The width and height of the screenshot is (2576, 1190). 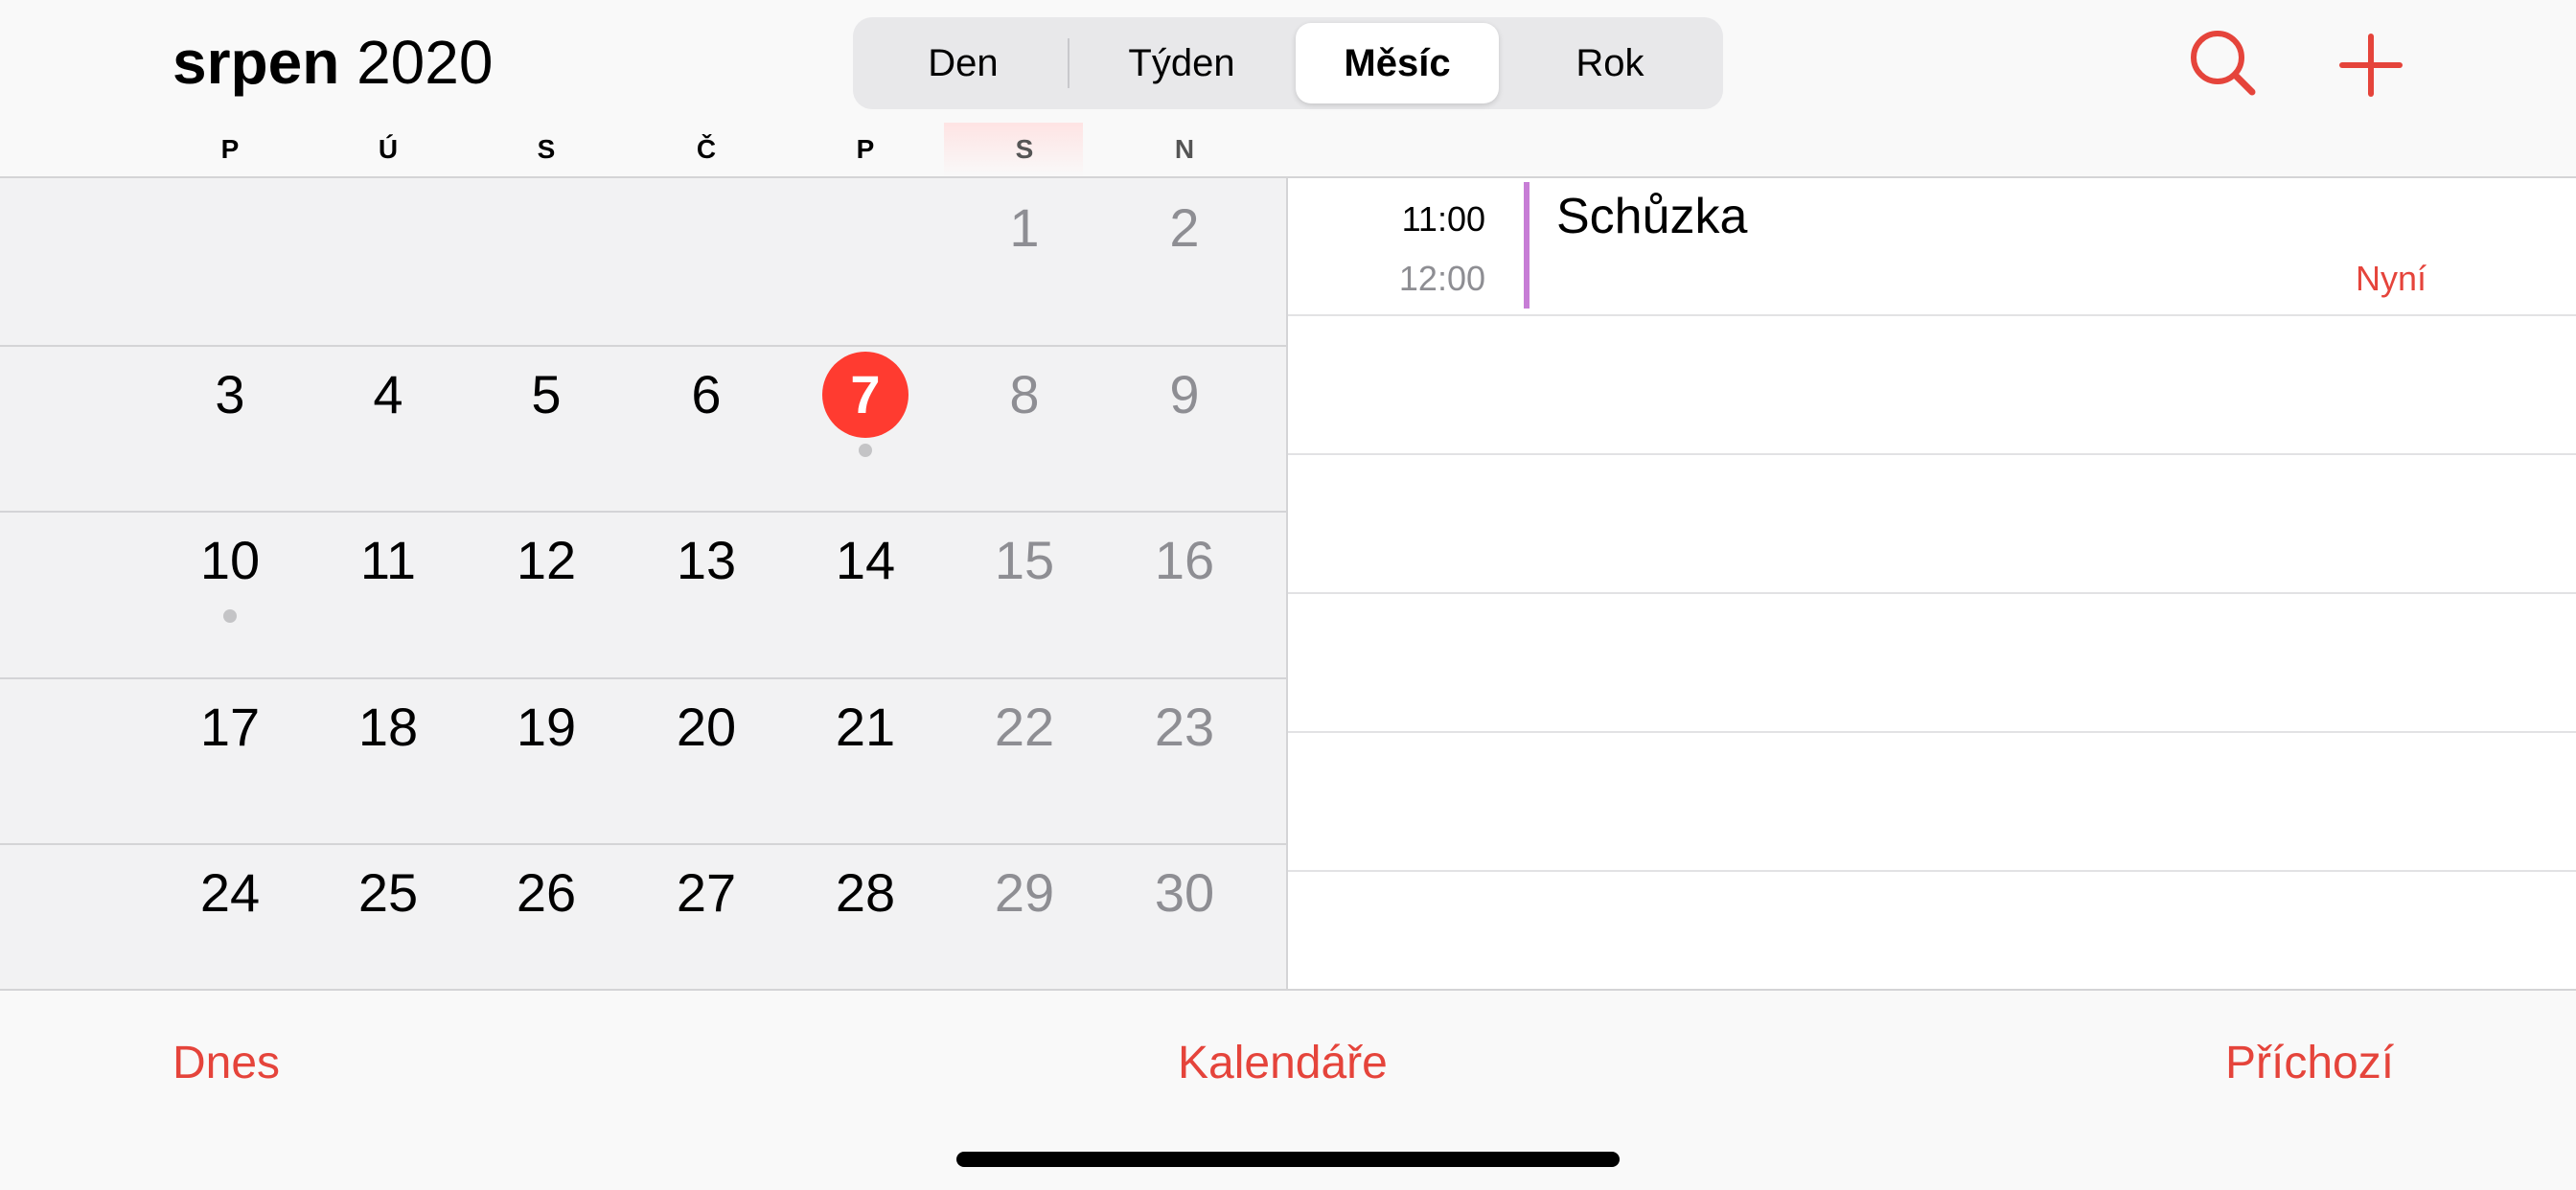 What do you see at coordinates (388, 560) in the screenshot?
I see `day-cell: 11` at bounding box center [388, 560].